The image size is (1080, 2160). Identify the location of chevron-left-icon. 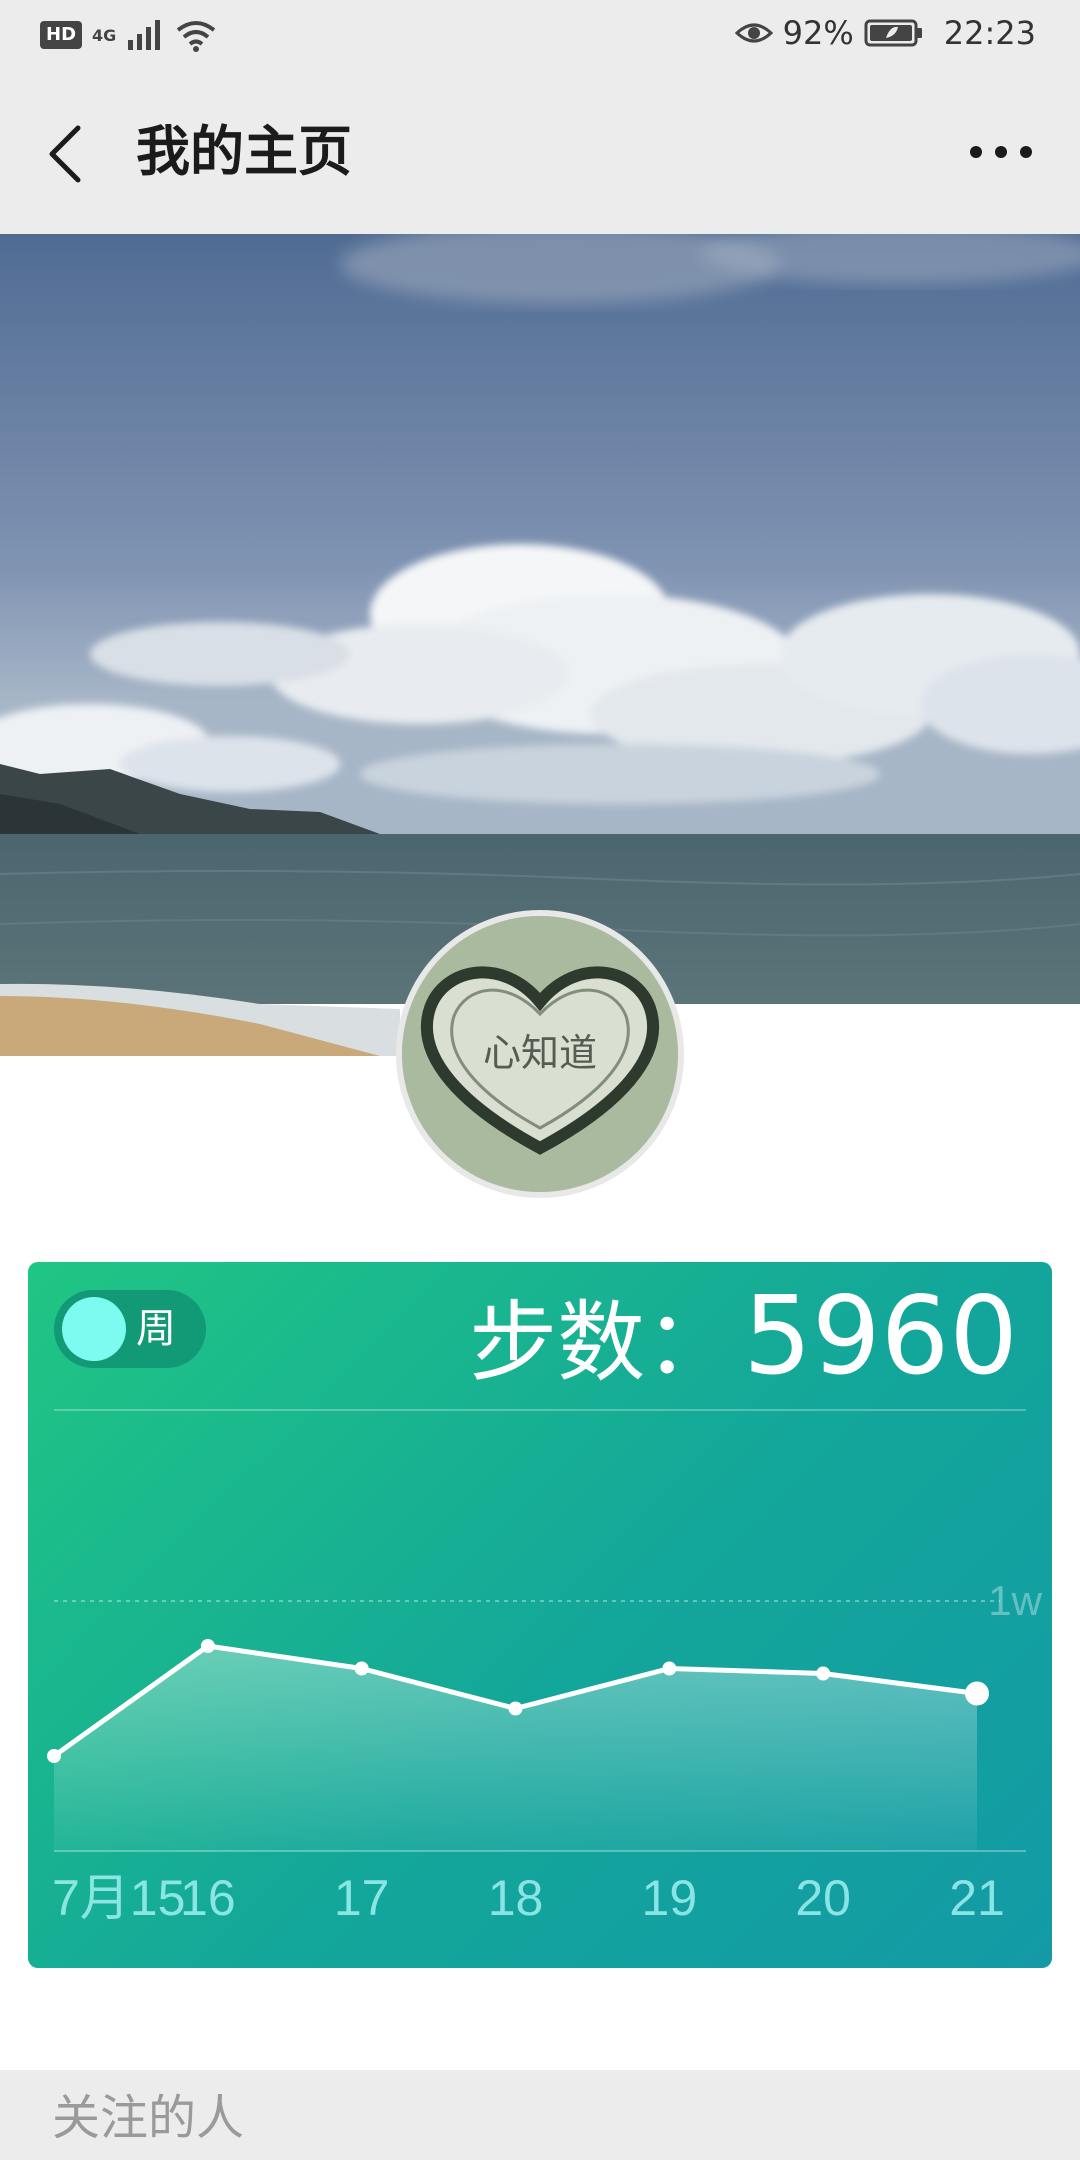
(65, 154).